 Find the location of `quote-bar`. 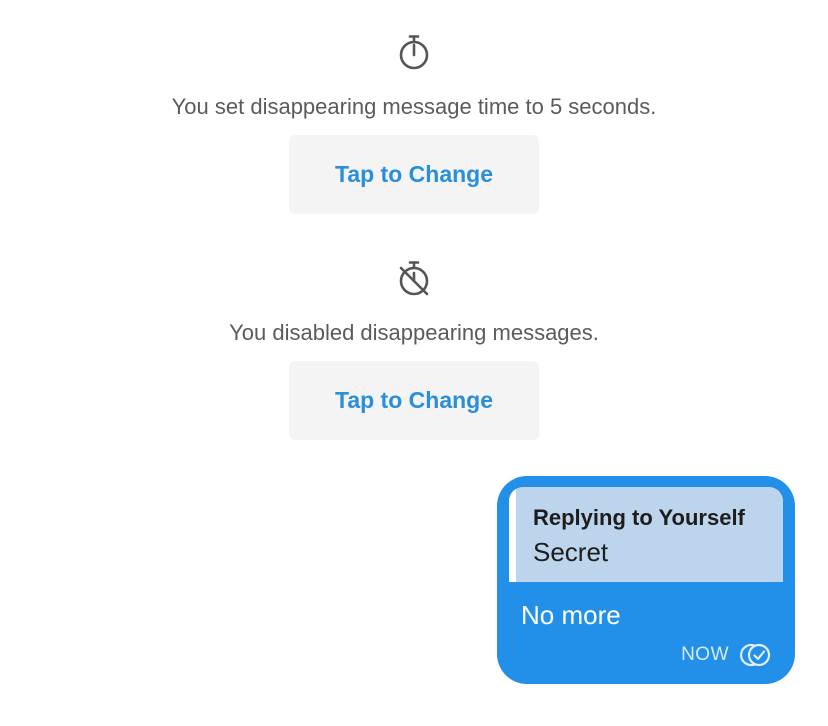

quote-bar is located at coordinates (512, 534).